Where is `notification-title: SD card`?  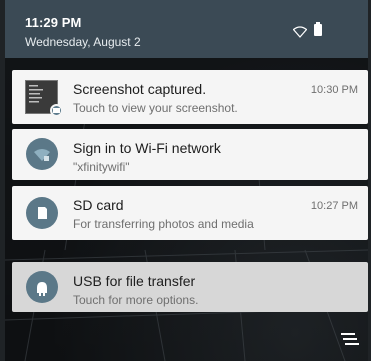
notification-title: SD card is located at coordinates (98, 205).